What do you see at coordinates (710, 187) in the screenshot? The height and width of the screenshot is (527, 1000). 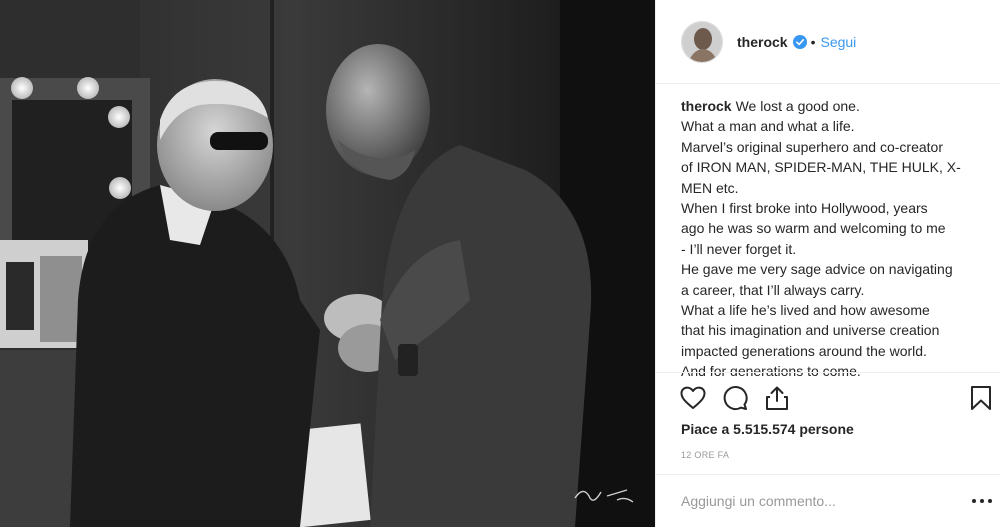 I see `caption-line: MEN etc.` at bounding box center [710, 187].